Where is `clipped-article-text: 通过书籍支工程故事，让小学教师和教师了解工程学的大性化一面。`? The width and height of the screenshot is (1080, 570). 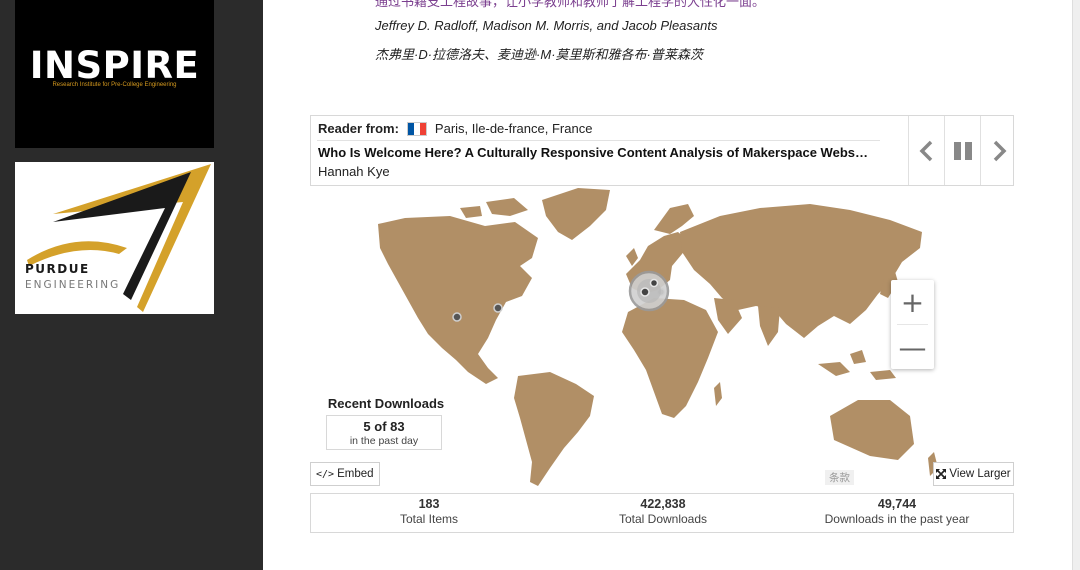
clipped-article-text: 通过书籍支工程故事，让小学教师和教师了解工程学的大性化一面。 is located at coordinates (570, 5).